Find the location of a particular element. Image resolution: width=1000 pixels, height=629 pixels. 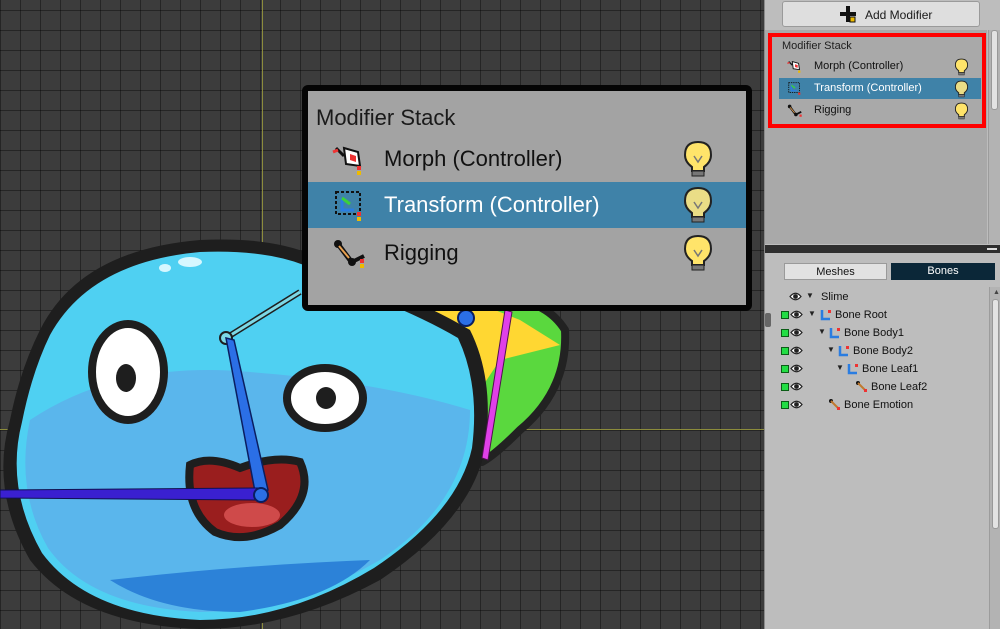

minimize-icon is located at coordinates (992, 249).